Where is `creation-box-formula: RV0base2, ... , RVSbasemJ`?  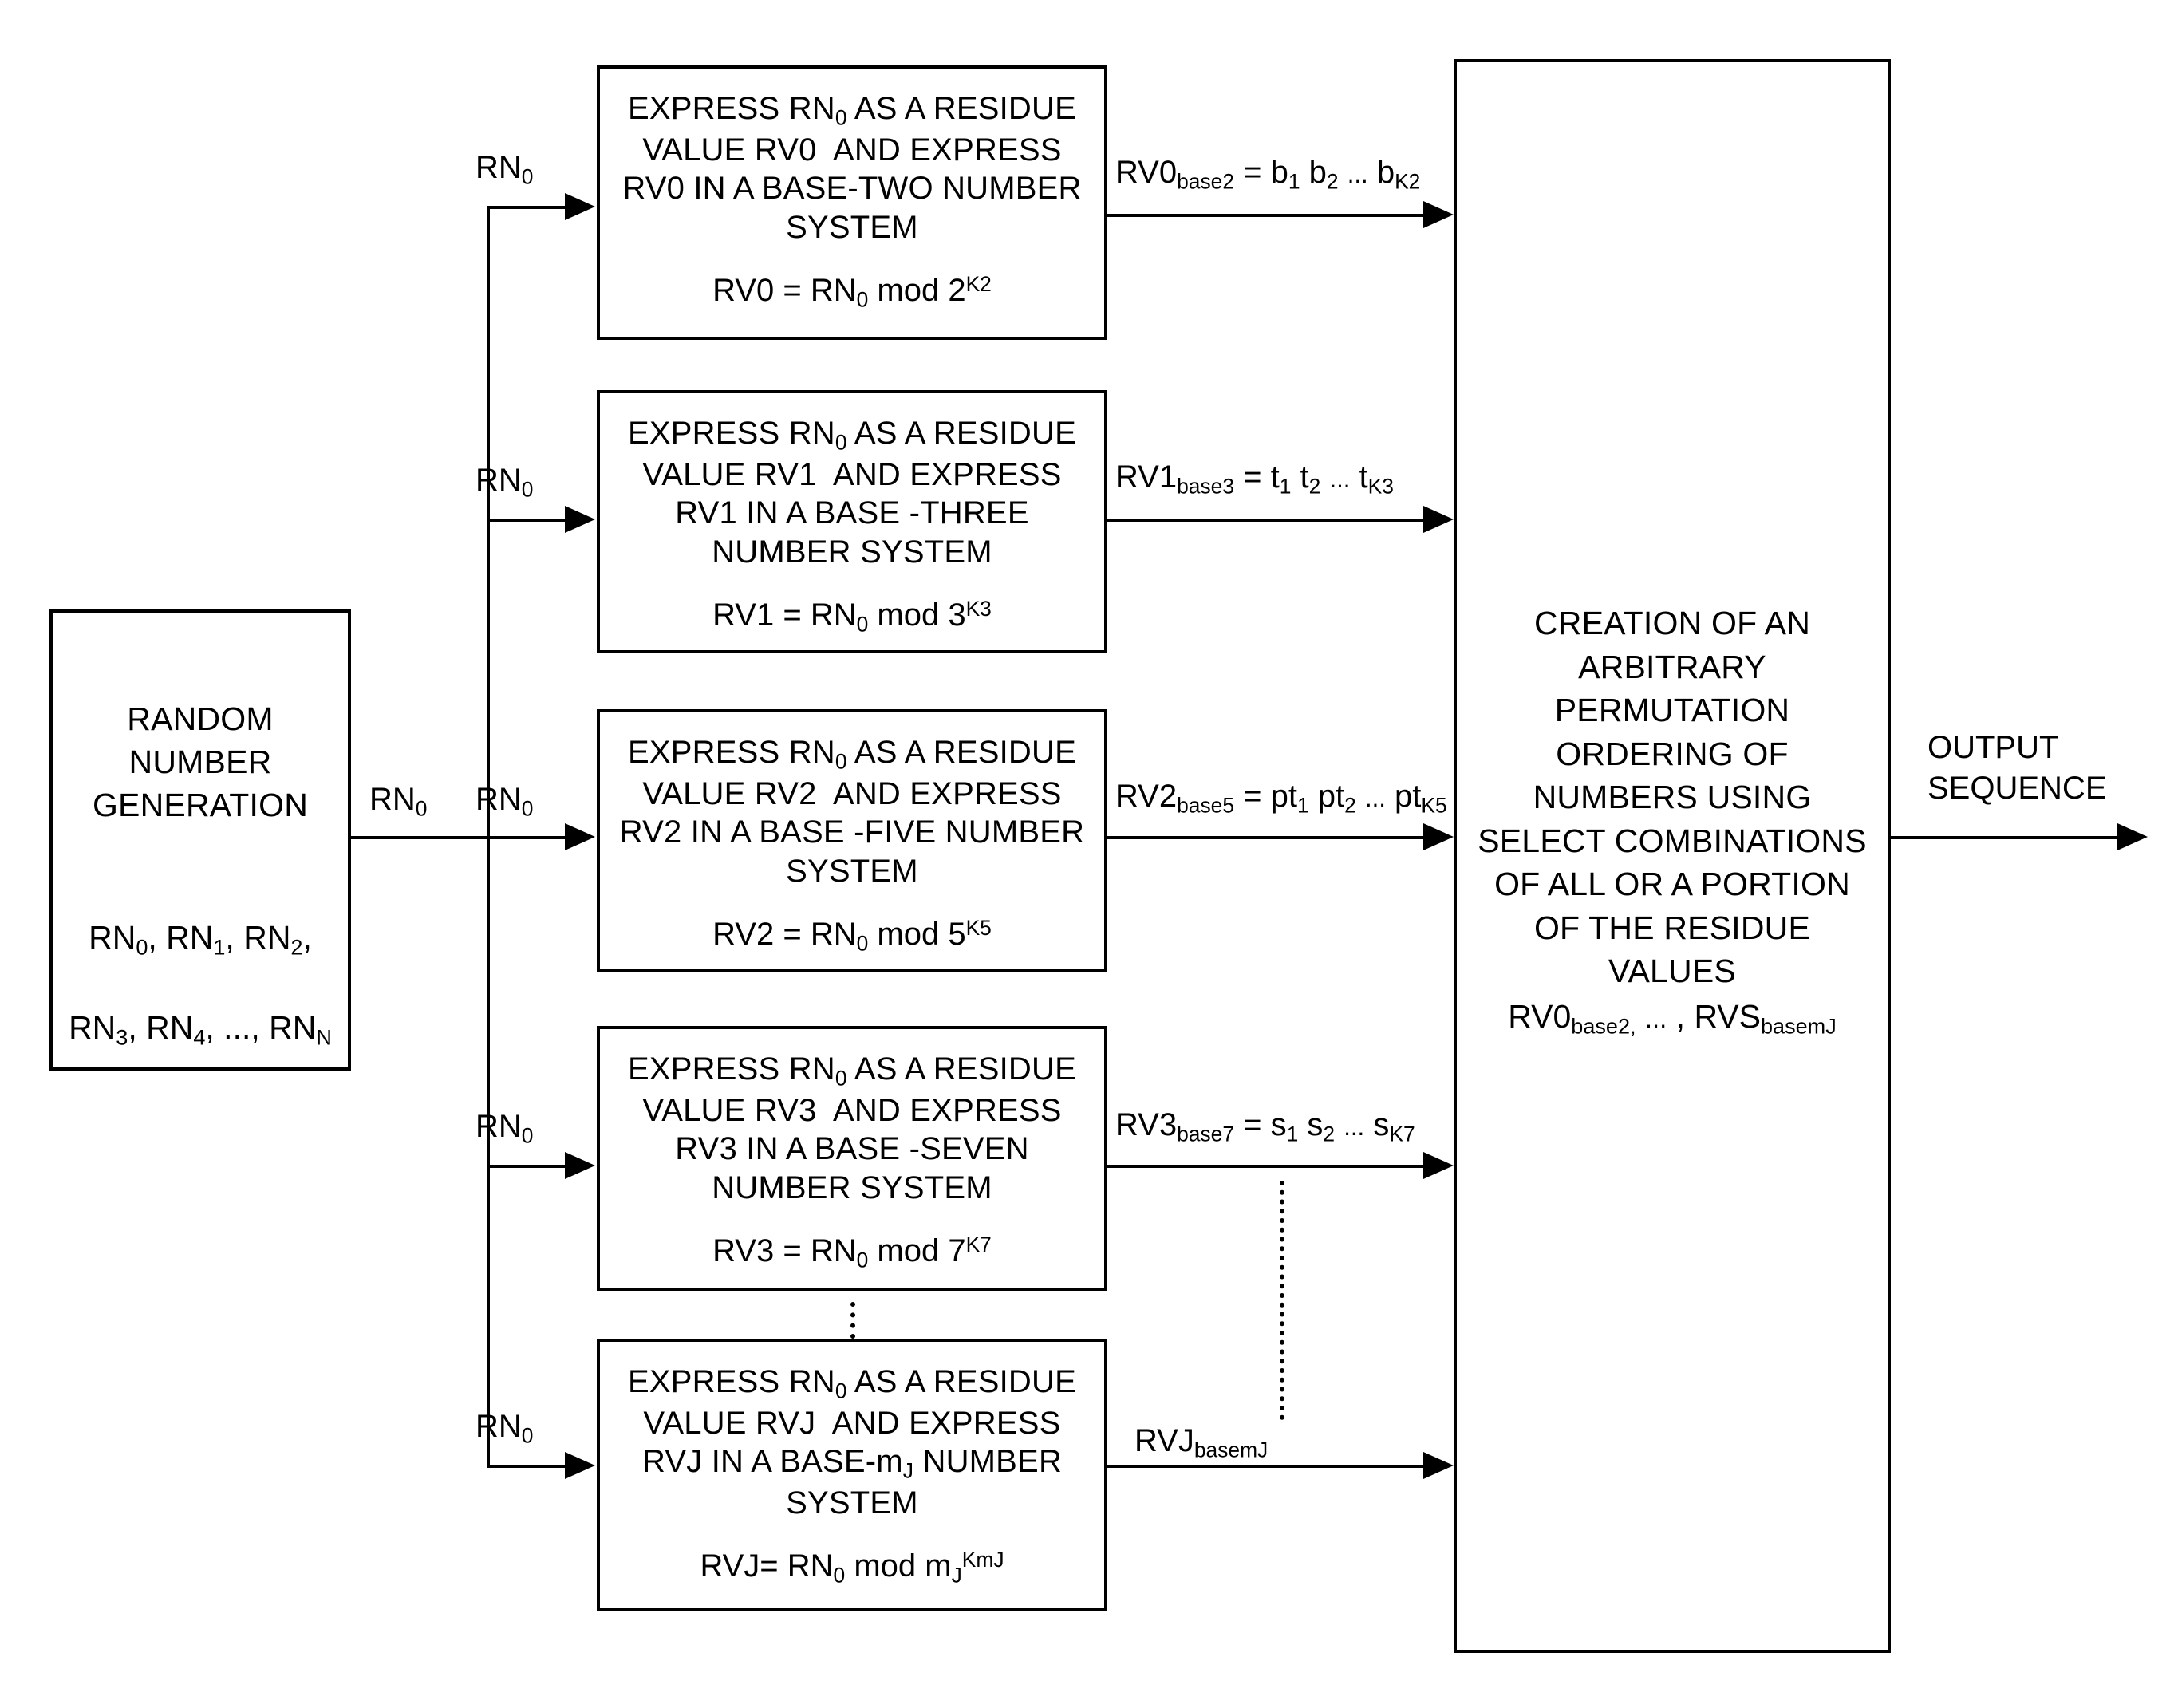
creation-box-formula: RV0base2, ... , RVSbasemJ is located at coordinates (1672, 1018).